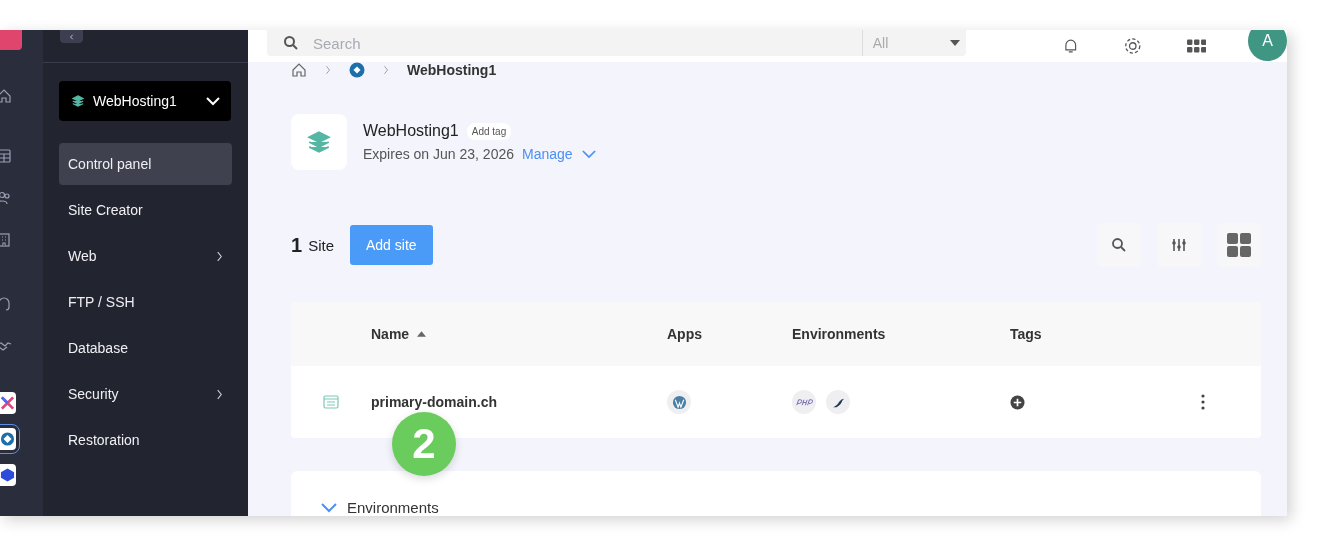  I want to click on column-header: Apps, so click(729, 334).